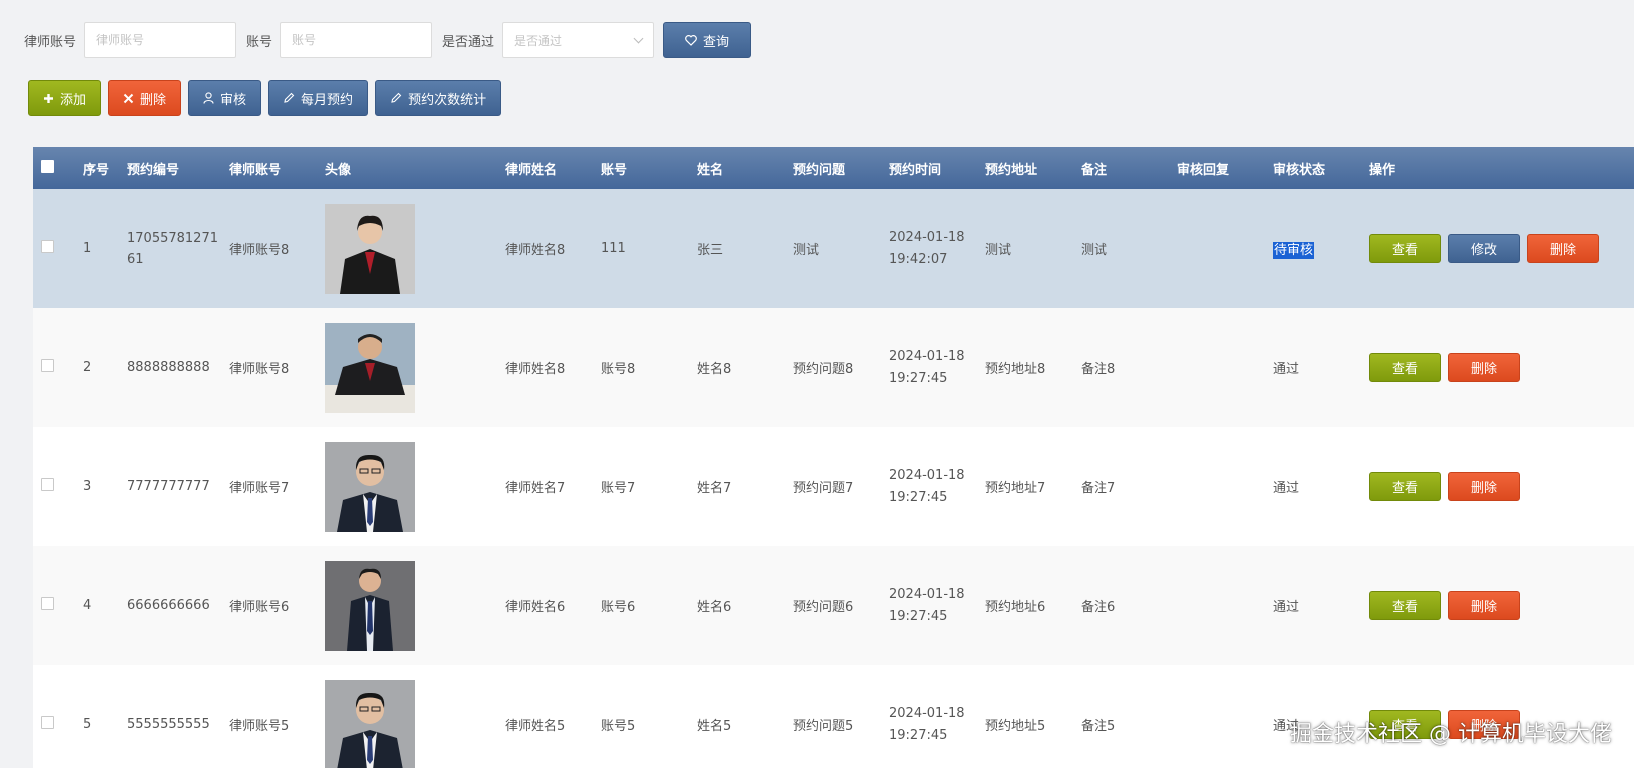  What do you see at coordinates (1015, 369) in the screenshot?
I see `cell-address: 预约地址8` at bounding box center [1015, 369].